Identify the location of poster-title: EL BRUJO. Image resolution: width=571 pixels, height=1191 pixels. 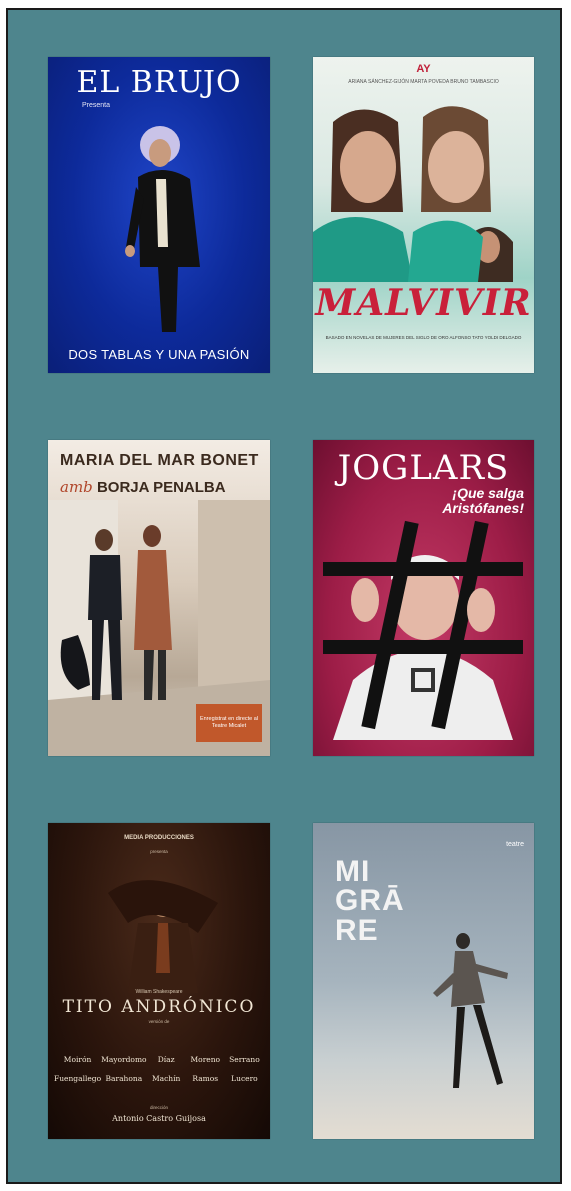
(159, 82).